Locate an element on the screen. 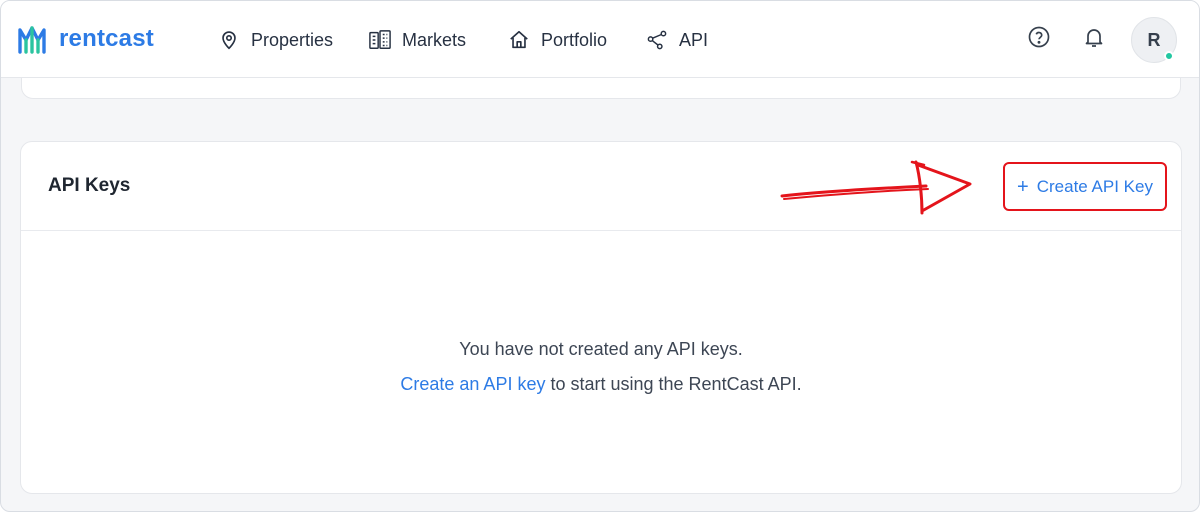 The width and height of the screenshot is (1200, 512). nav-item-markets: Markets is located at coordinates (417, 40).